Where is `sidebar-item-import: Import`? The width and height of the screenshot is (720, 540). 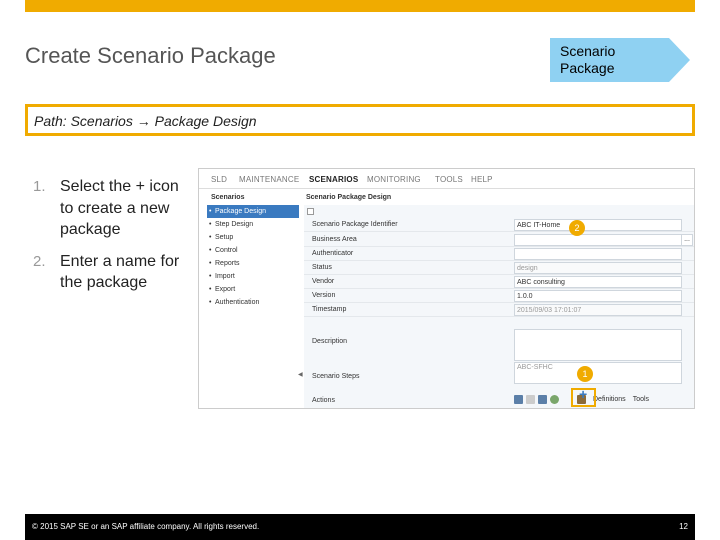
sidebar-item-import: Import is located at coordinates (253, 276).